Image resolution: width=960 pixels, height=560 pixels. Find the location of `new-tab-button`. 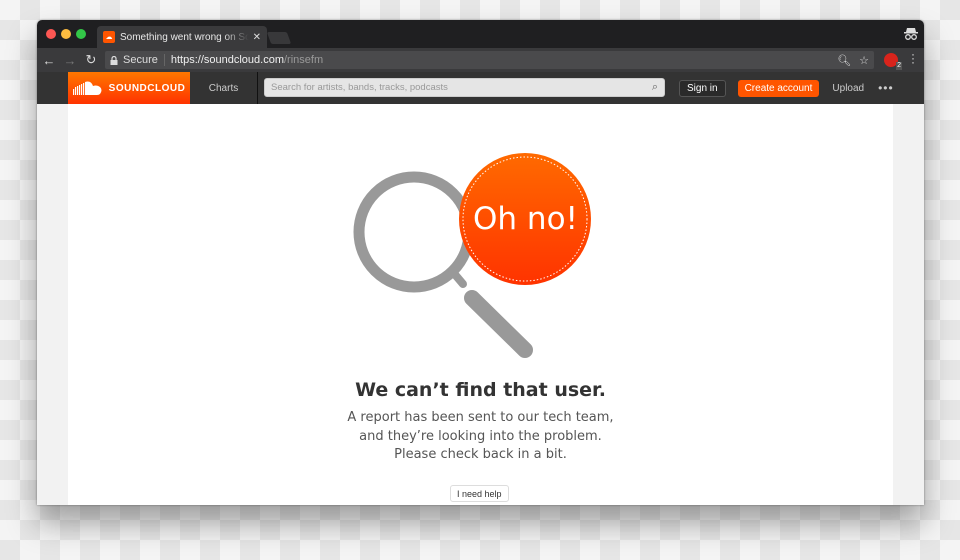

new-tab-button is located at coordinates (279, 38).